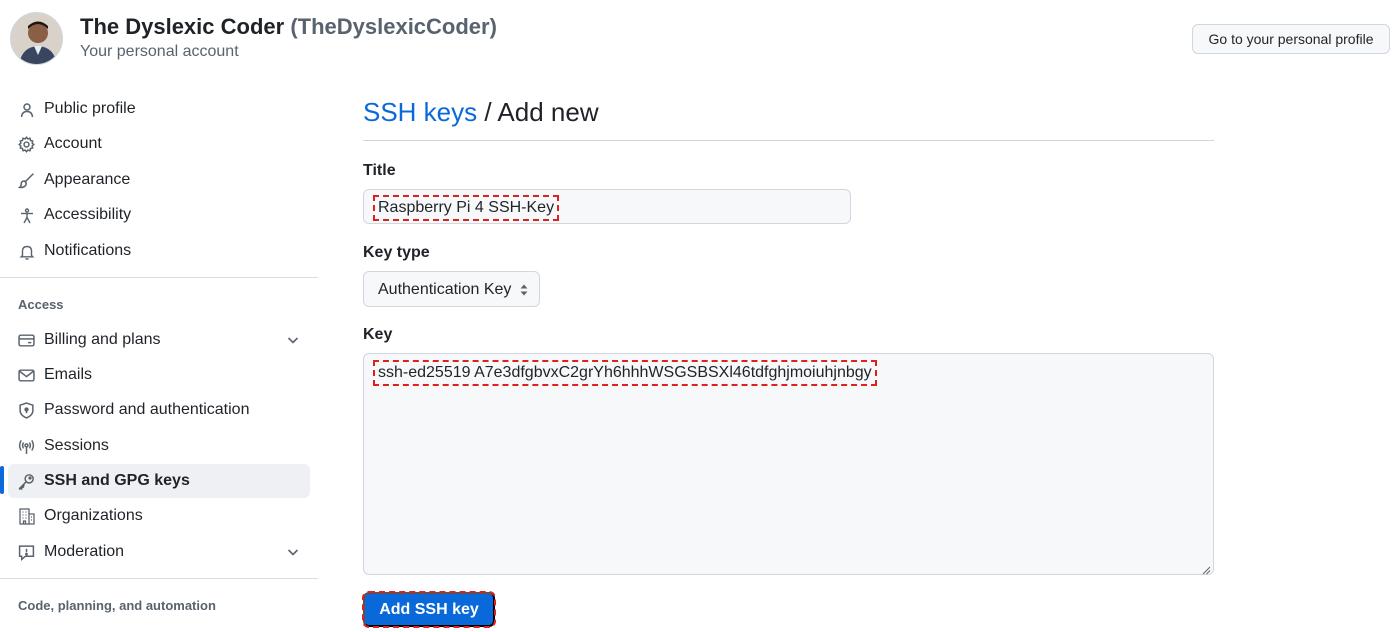 Image resolution: width=1400 pixels, height=632 pixels. Describe the element at coordinates (159, 375) in the screenshot. I see `sidebar-item-emails: Emails` at that location.